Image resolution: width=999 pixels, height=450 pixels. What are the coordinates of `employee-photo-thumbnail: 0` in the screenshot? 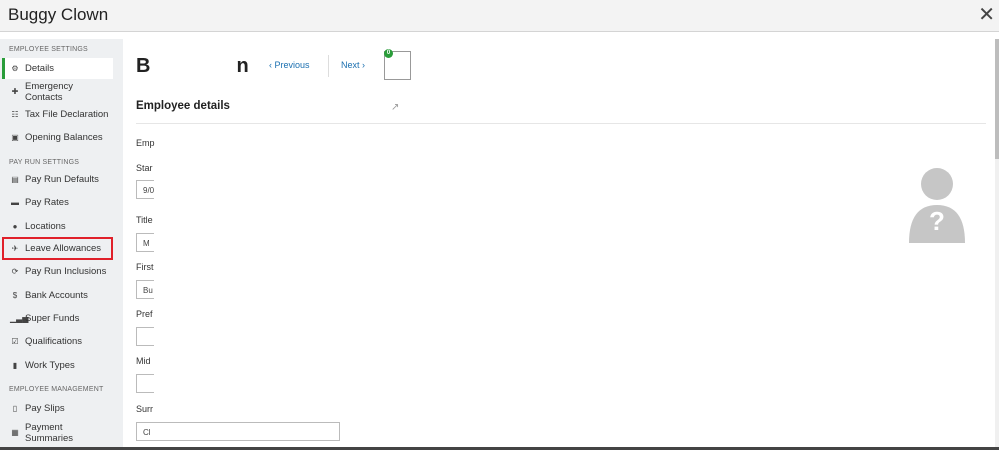 It's located at (397, 64).